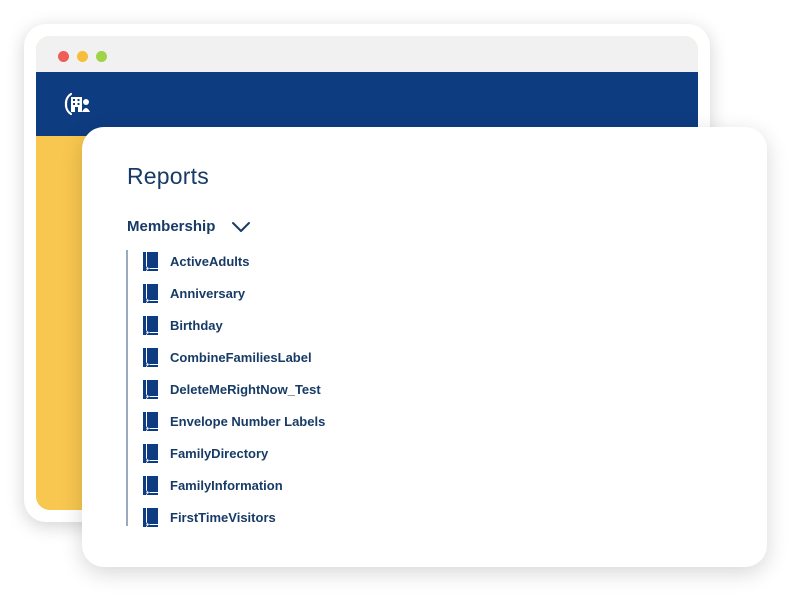  What do you see at coordinates (101, 56) in the screenshot?
I see `maximize-window-button` at bounding box center [101, 56].